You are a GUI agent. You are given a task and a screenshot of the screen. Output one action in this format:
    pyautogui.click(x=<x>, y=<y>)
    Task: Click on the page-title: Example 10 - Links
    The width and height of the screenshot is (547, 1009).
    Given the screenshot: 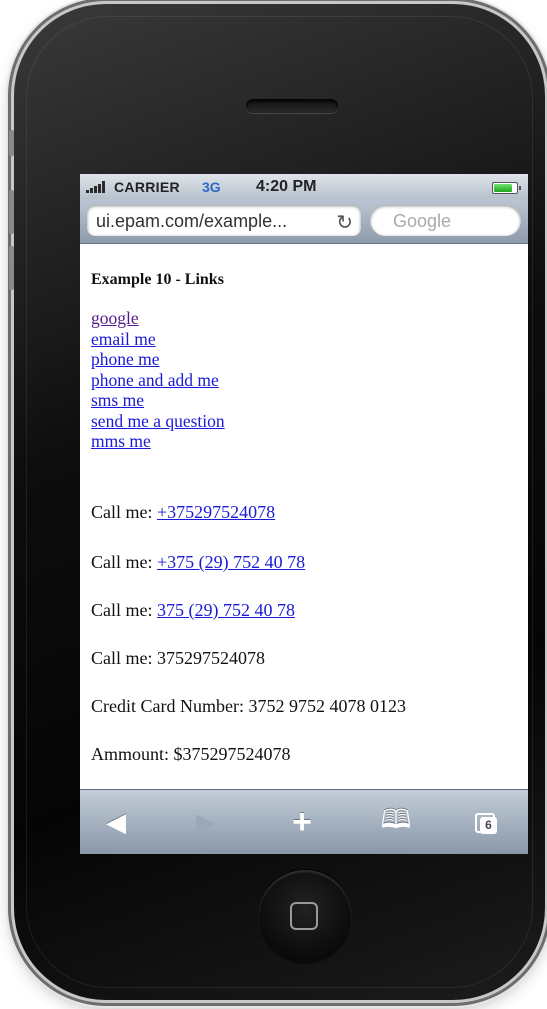 What is the action you would take?
    pyautogui.click(x=157, y=279)
    